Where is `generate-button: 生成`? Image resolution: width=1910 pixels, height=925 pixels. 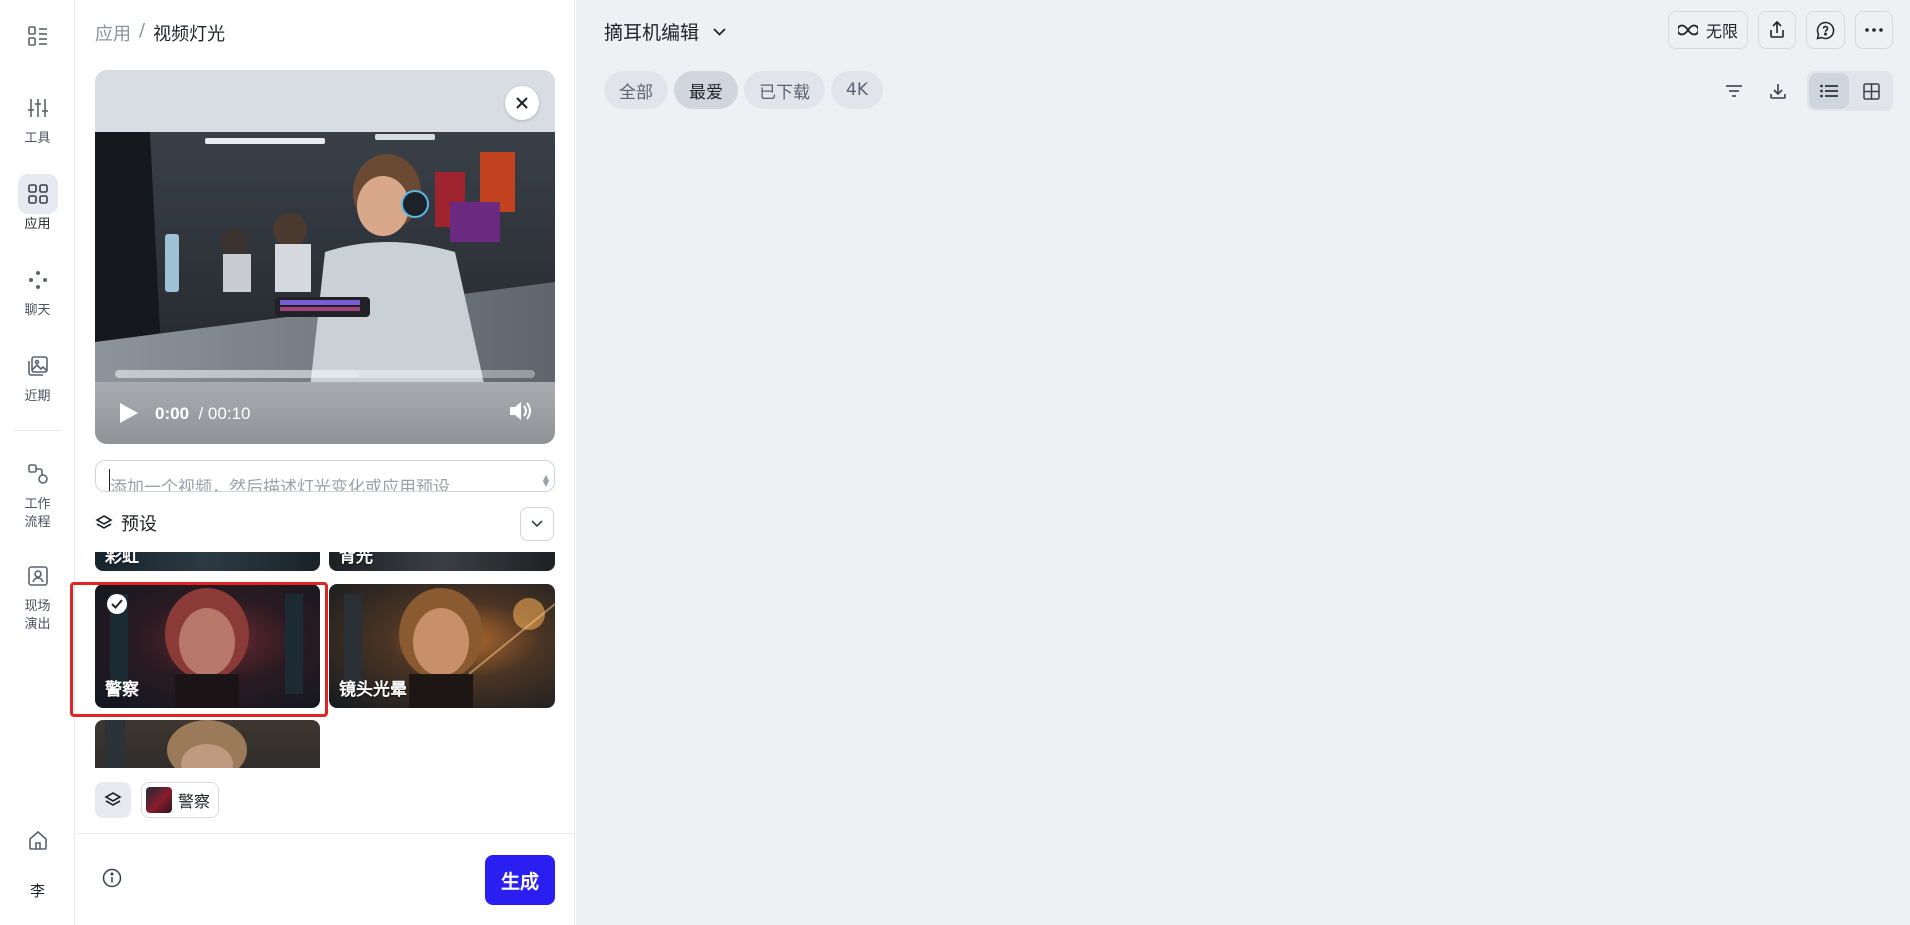
generate-button: 生成 is located at coordinates (520, 880).